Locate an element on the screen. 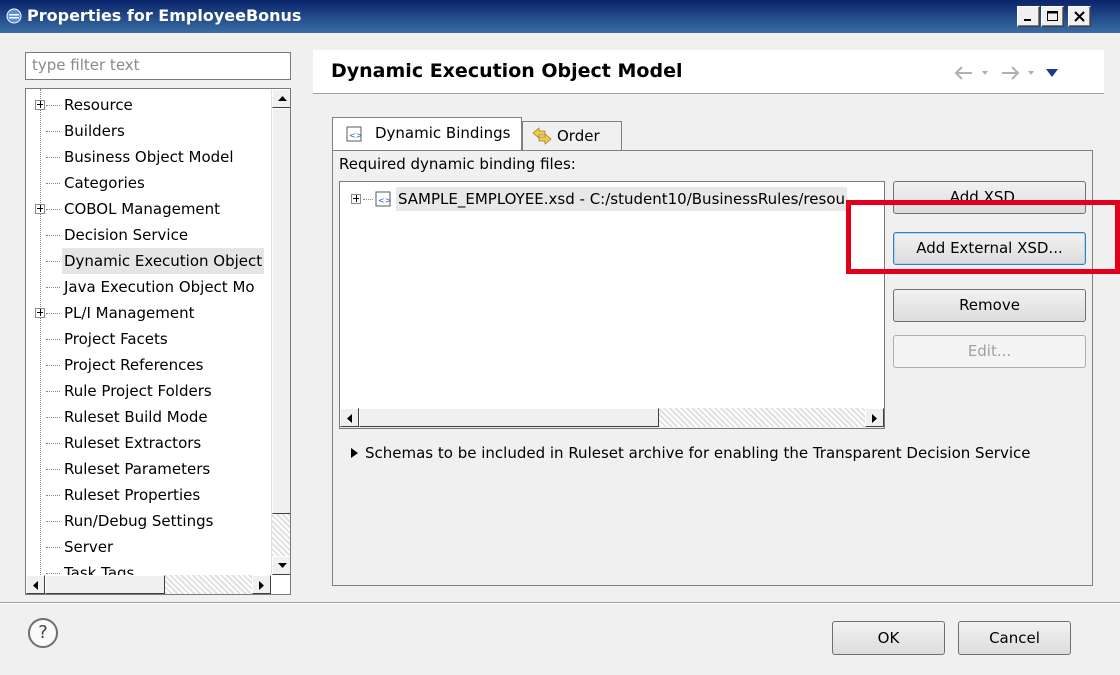 This screenshot has height=675, width=1120. maximize-icon is located at coordinates (1052, 16).